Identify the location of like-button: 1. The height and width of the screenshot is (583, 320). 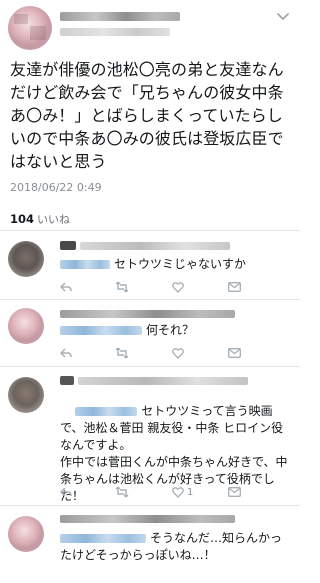
(182, 492).